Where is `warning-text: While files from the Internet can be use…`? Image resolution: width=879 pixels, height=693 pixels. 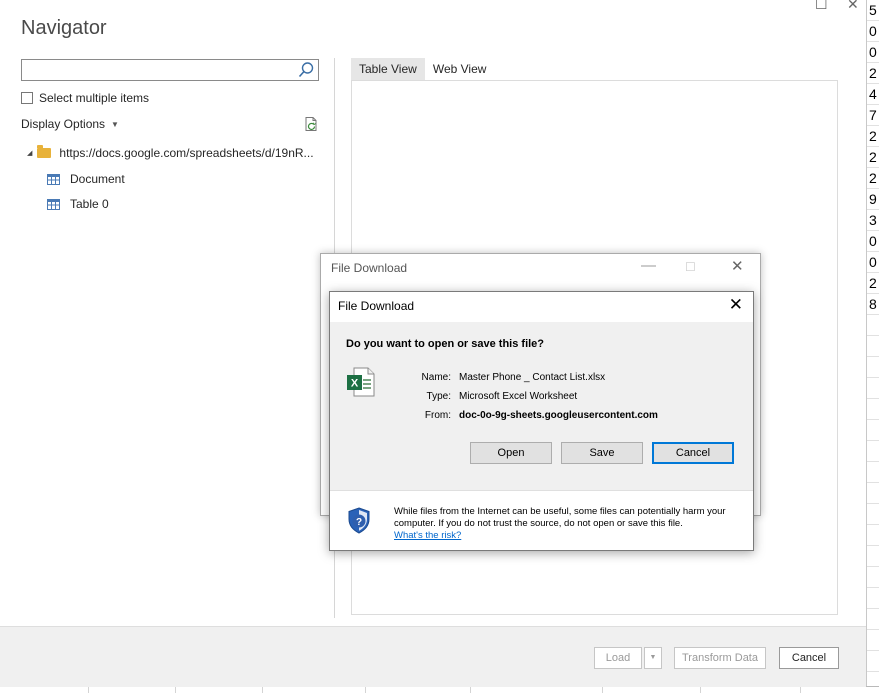
warning-text: While files from the Internet can be use… is located at coordinates (560, 517).